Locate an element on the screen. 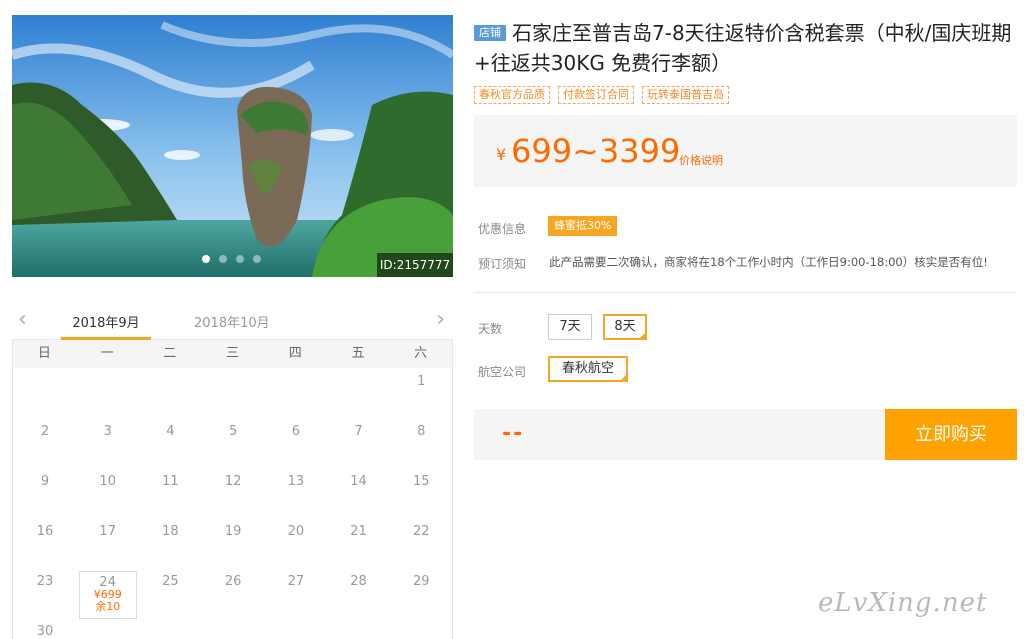  calendar-day-number: 16 is located at coordinates (45, 531).